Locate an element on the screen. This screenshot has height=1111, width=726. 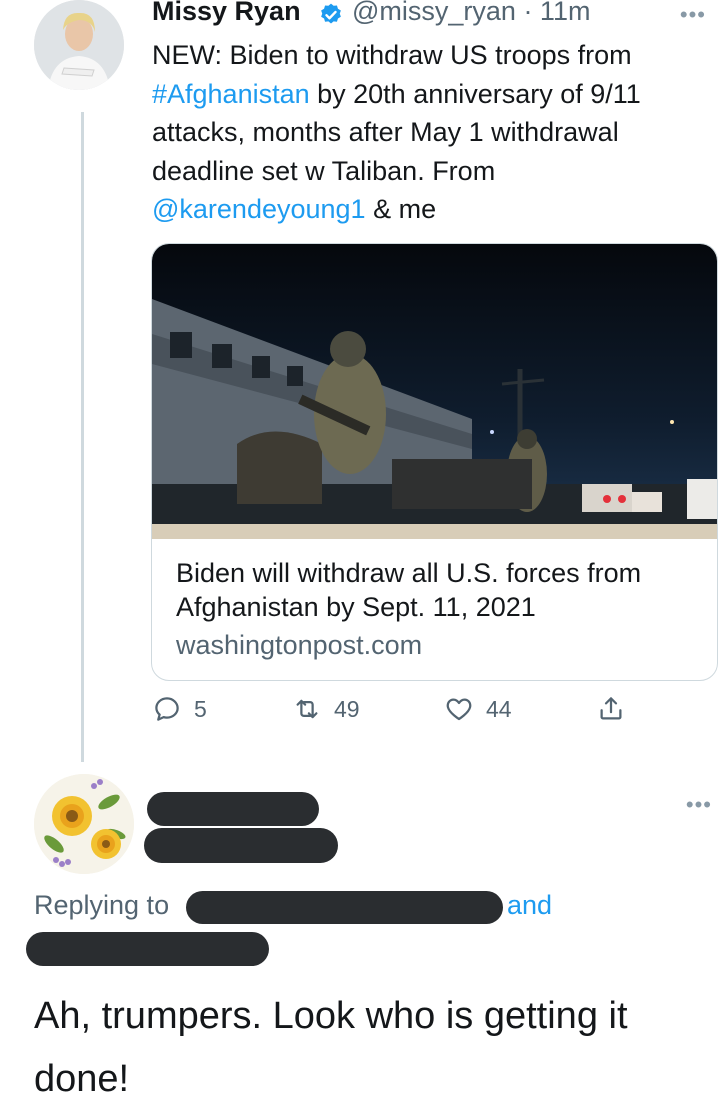
retweet-count: 49 is located at coordinates (347, 708).